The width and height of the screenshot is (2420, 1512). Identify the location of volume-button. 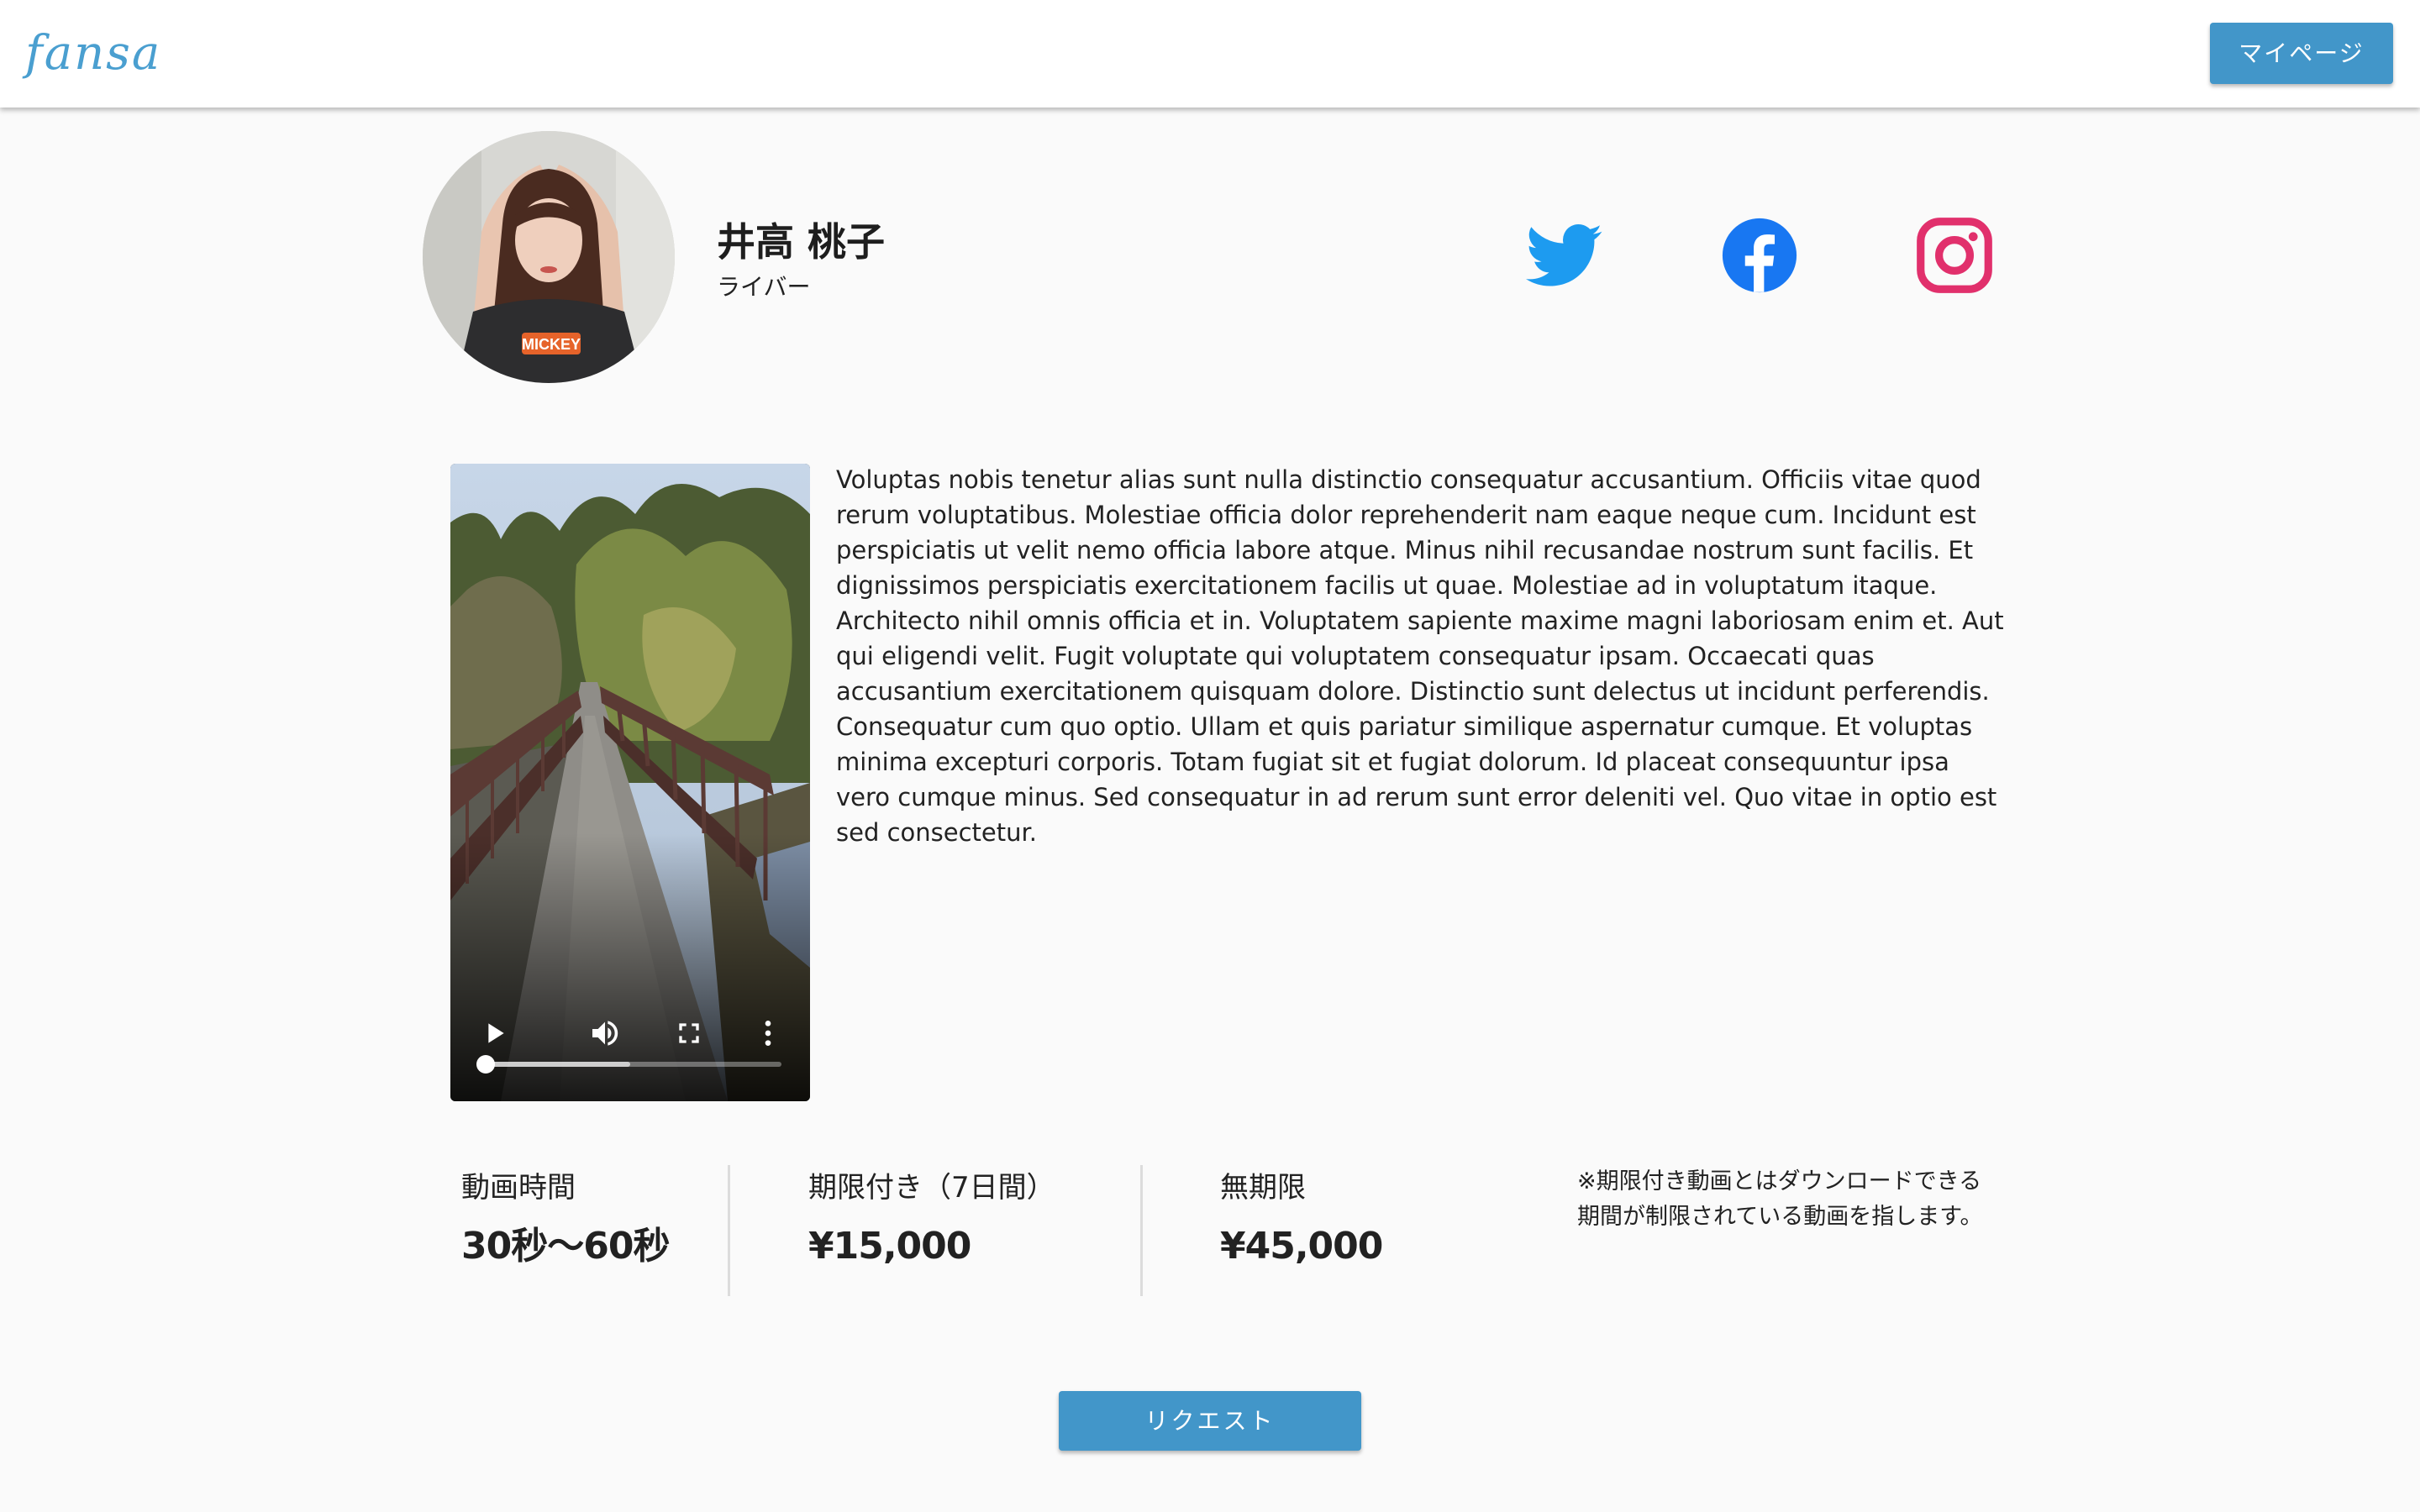
(605, 1033).